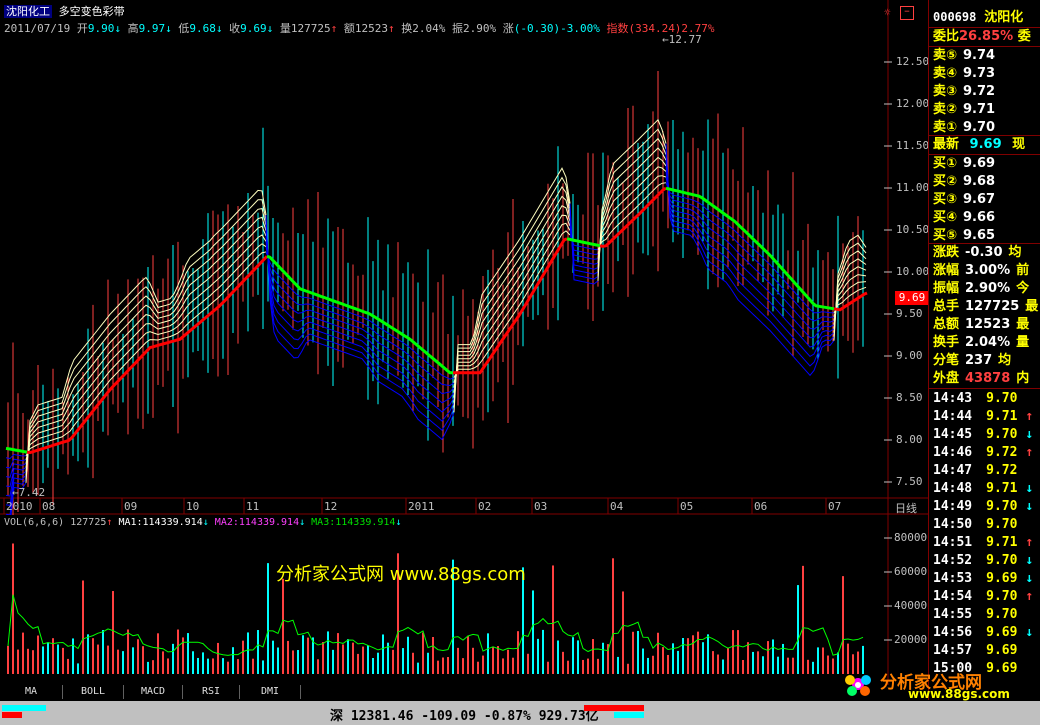 Image resolution: width=1040 pixels, height=725 pixels. Describe the element at coordinates (614, 708) in the screenshot. I see `status-bar-red` at that location.